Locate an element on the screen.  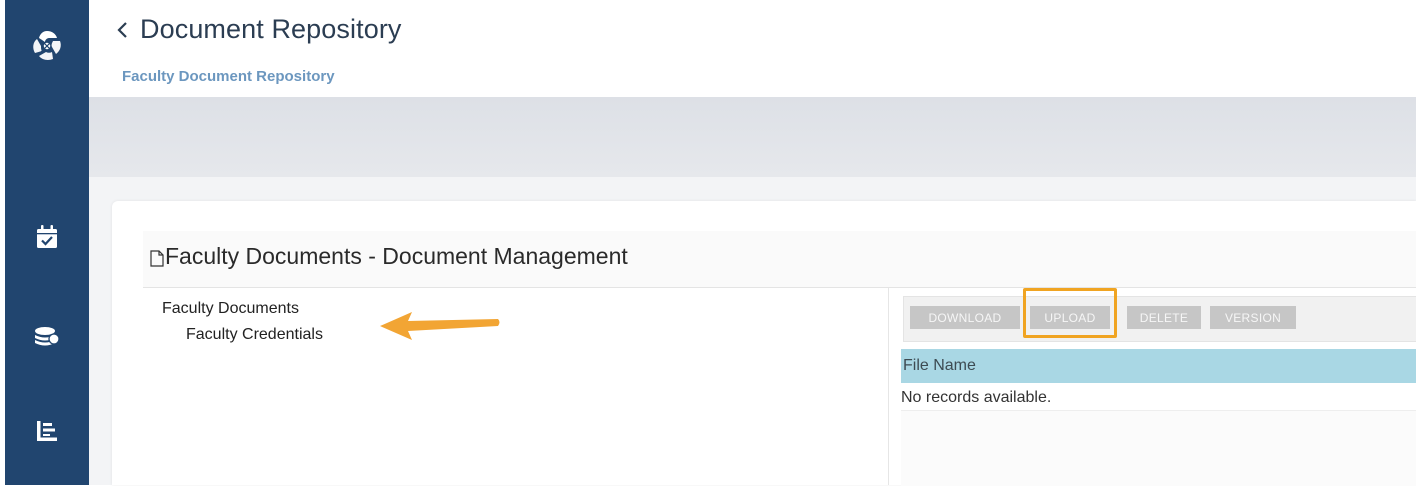
nav-rail is located at coordinates (47, 242).